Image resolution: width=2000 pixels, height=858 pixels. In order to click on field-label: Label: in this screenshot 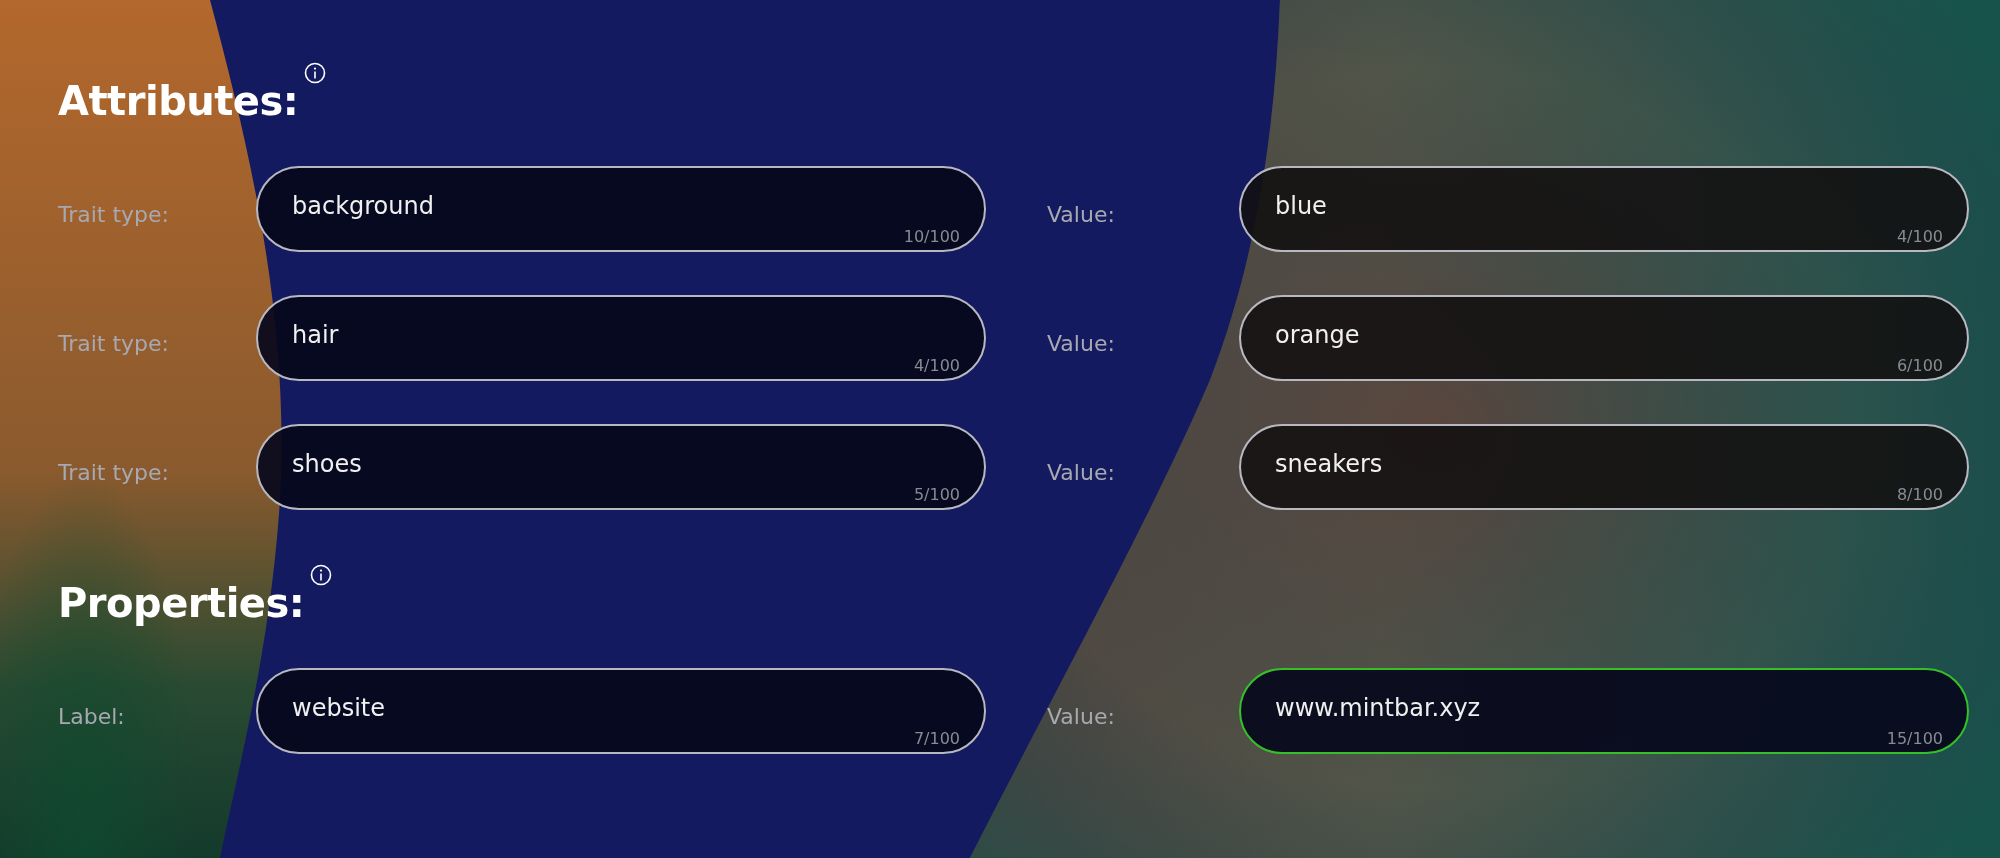, I will do `click(92, 715)`.